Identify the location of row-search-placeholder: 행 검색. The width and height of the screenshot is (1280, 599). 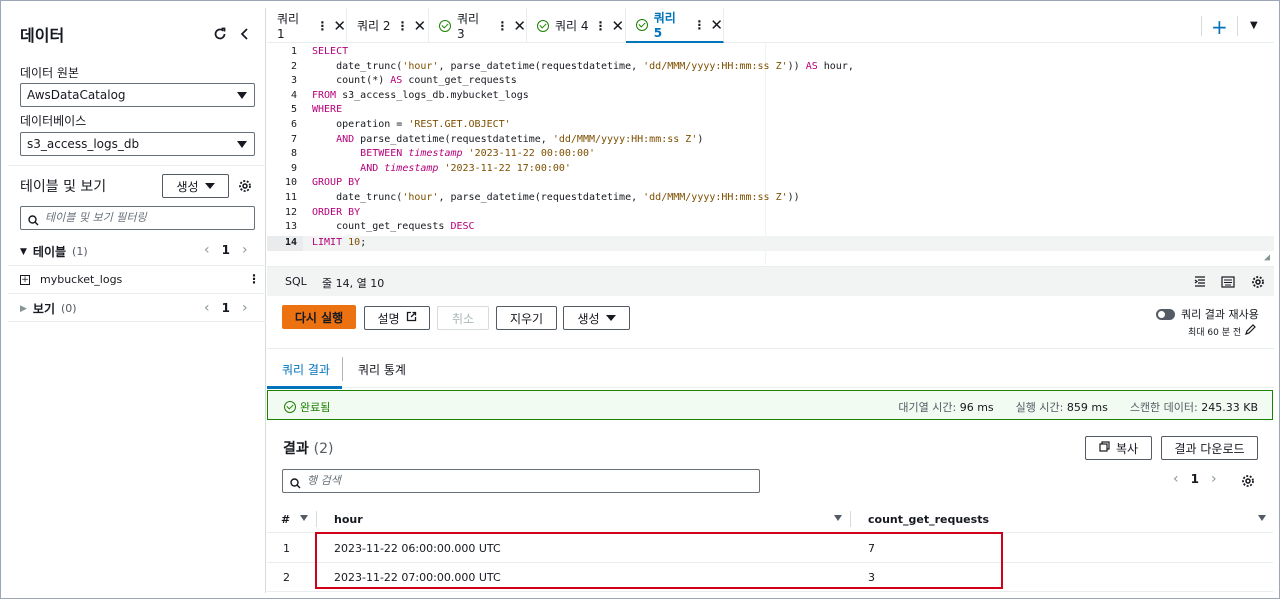
(324, 480).